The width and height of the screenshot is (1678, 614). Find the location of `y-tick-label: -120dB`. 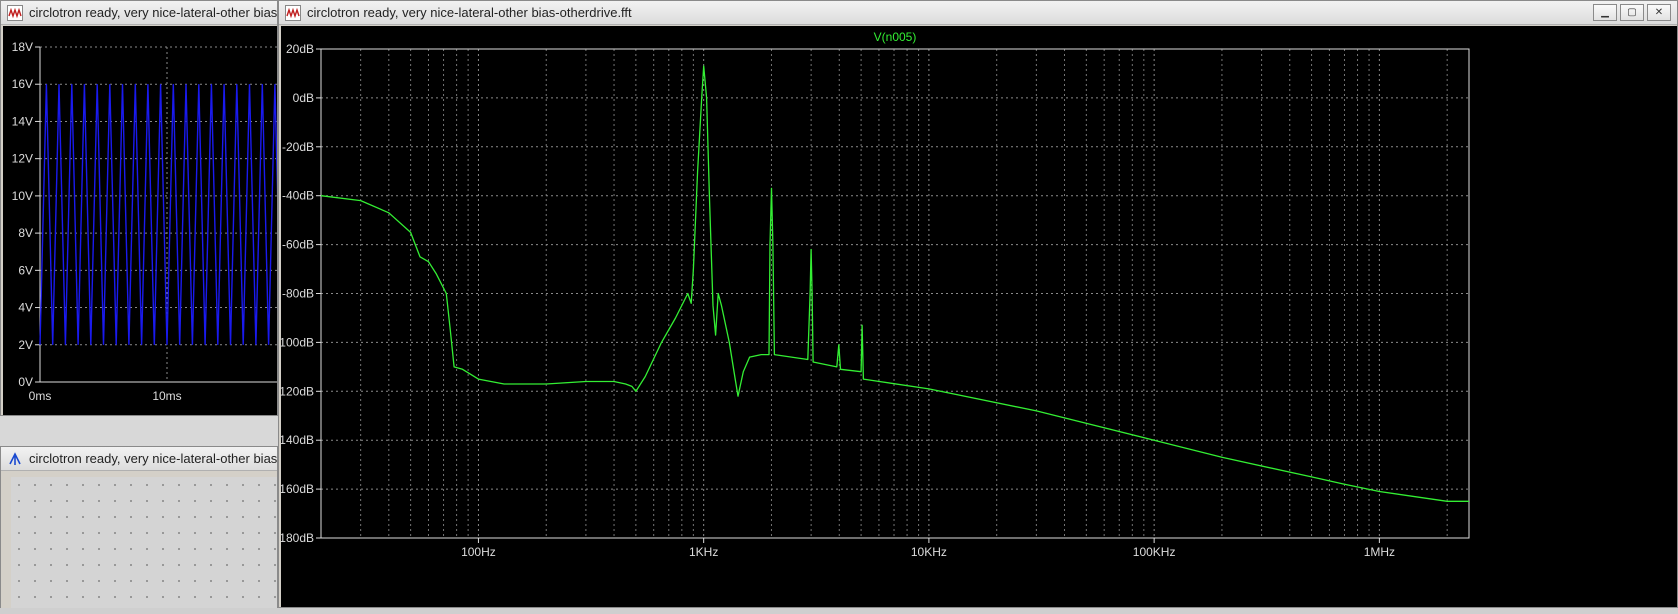

y-tick-label: -120dB is located at coordinates (297, 391).